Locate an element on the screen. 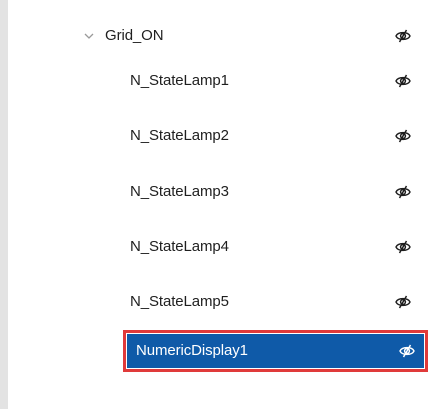  tree-item-label: N_StateLamp5 is located at coordinates (179, 301).